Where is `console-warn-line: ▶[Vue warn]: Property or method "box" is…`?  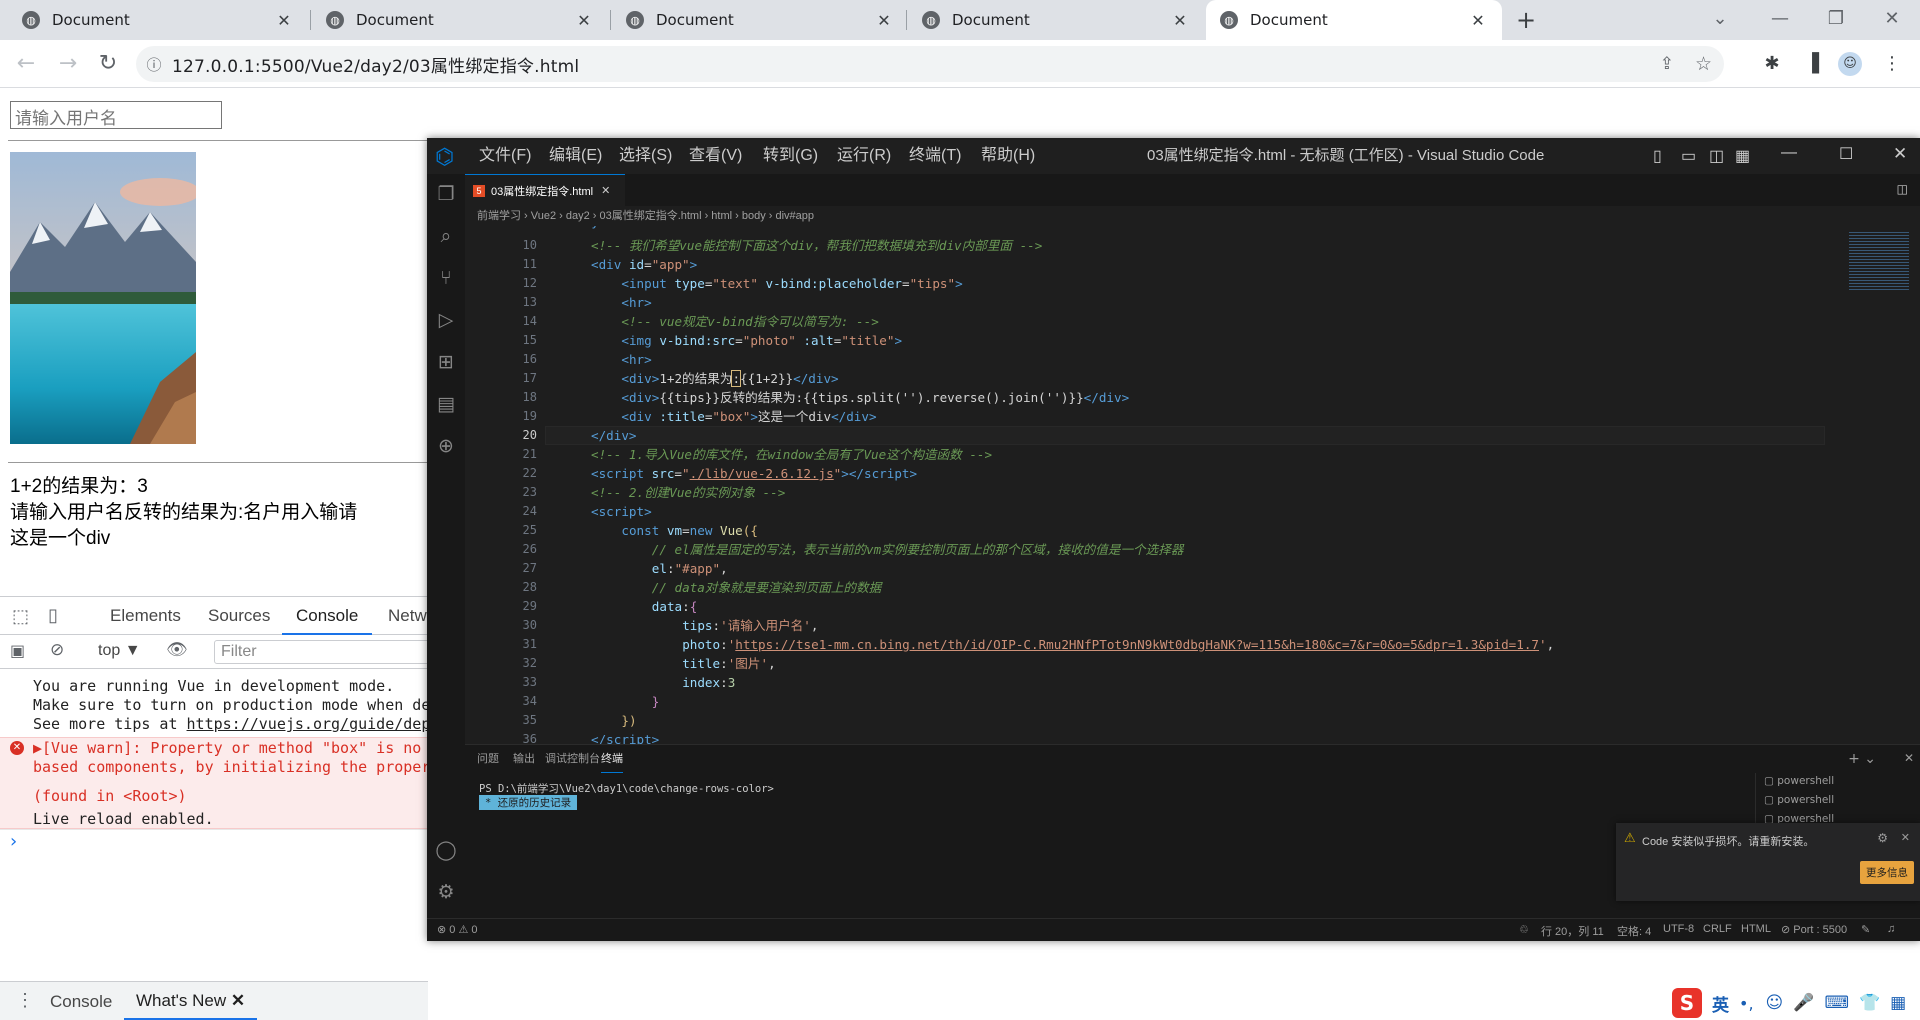
console-warn-line: ▶[Vue warn]: Property or method "box" is… is located at coordinates (214, 748).